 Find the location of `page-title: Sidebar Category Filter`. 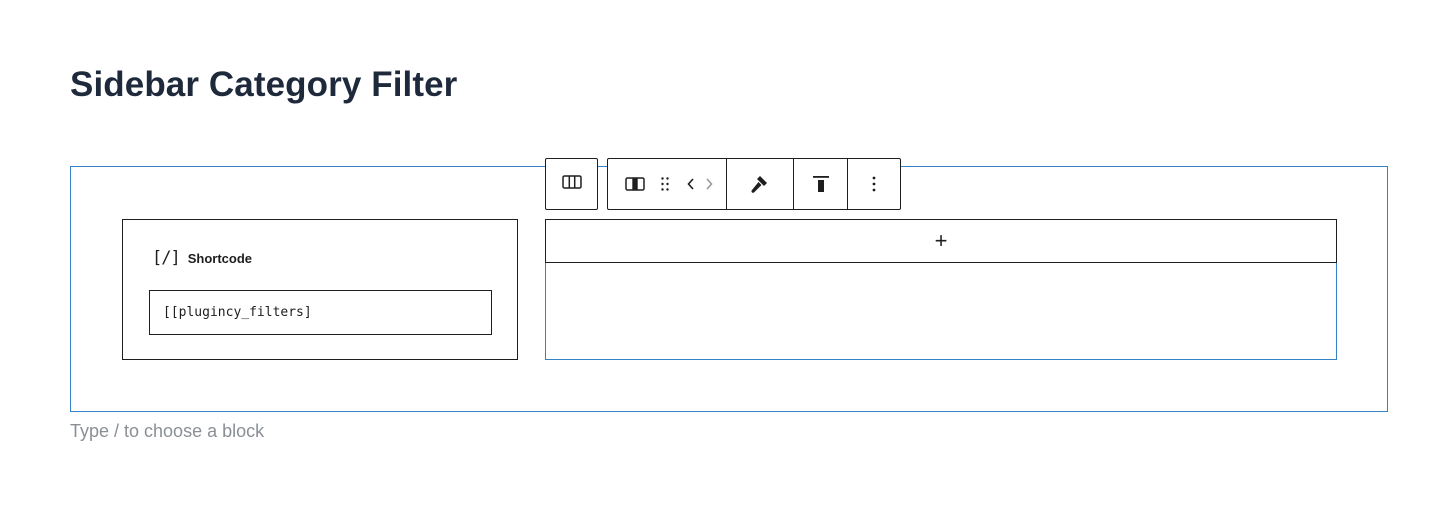

page-title: Sidebar Category Filter is located at coordinates (263, 85).